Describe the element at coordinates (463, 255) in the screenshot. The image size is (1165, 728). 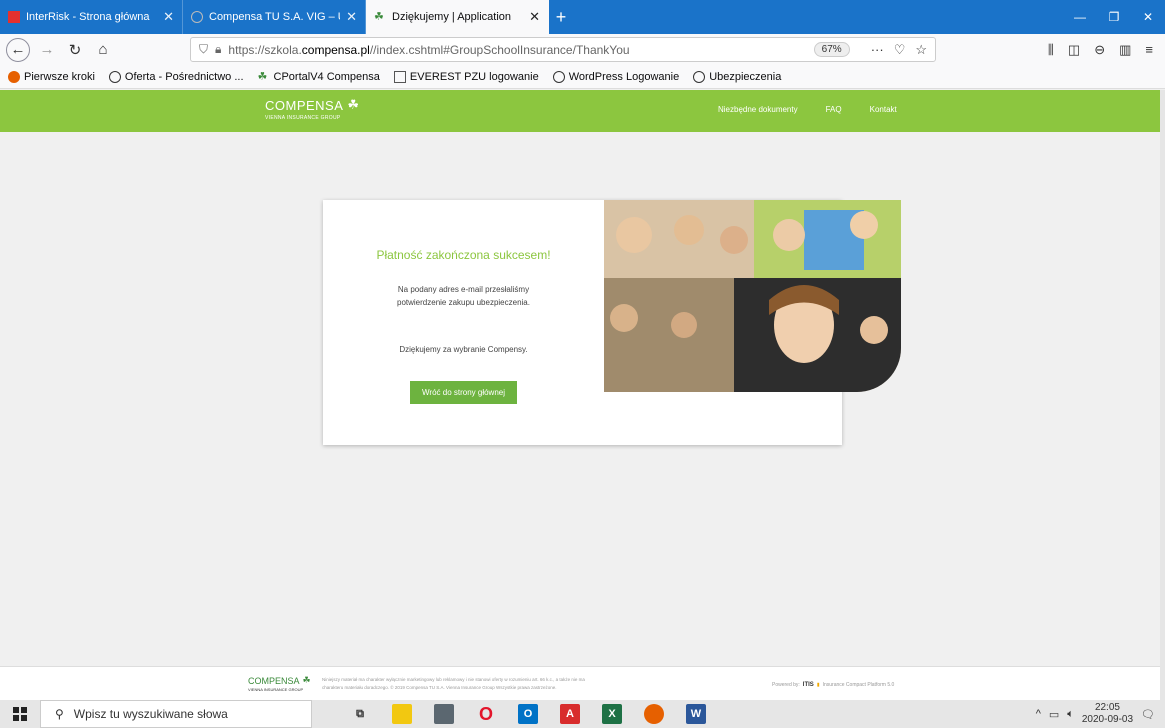
I see `success-title: Płatność zakończona sukcesem!` at that location.